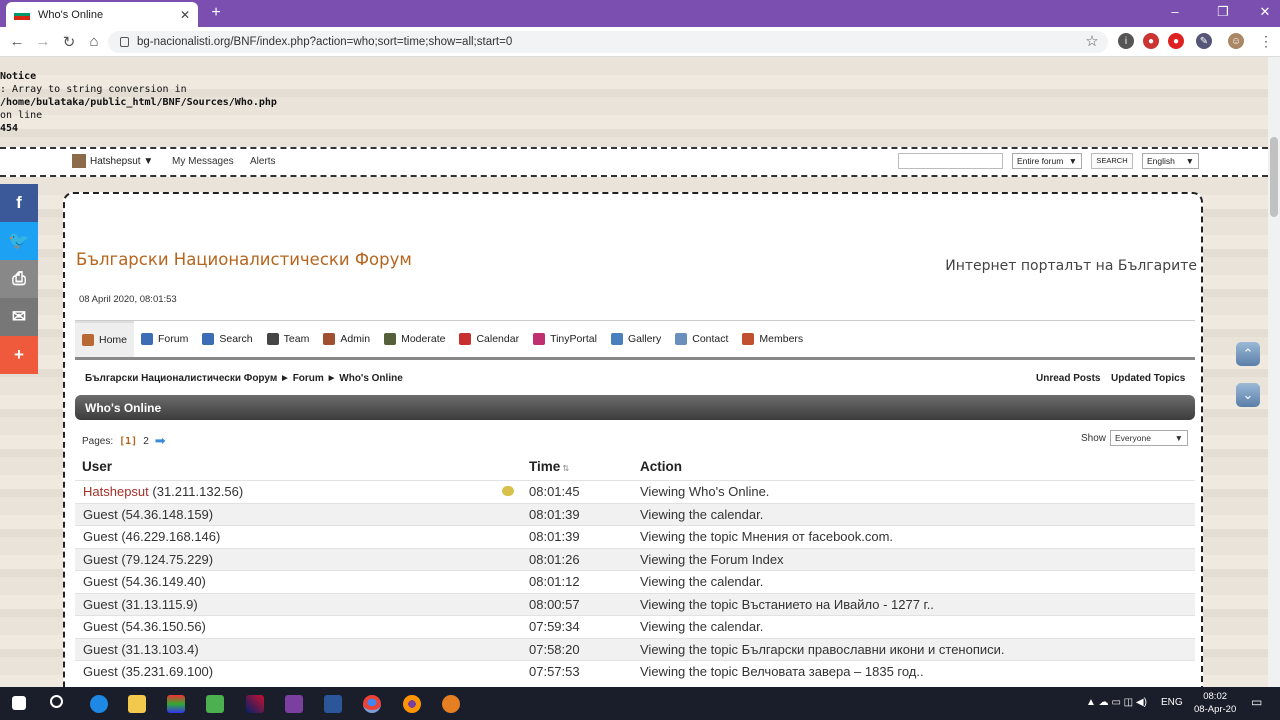 The image size is (1280, 720). I want to click on profile-avatar: ☺, so click(1236, 41).